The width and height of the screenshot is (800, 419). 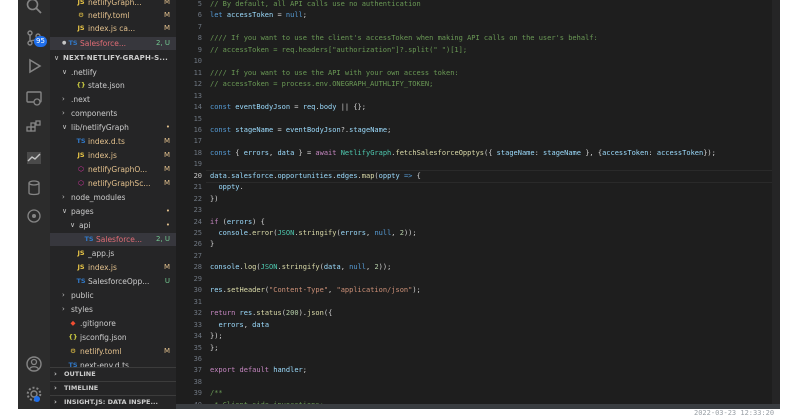 I want to click on tree-label: state.json, so click(x=106, y=85).